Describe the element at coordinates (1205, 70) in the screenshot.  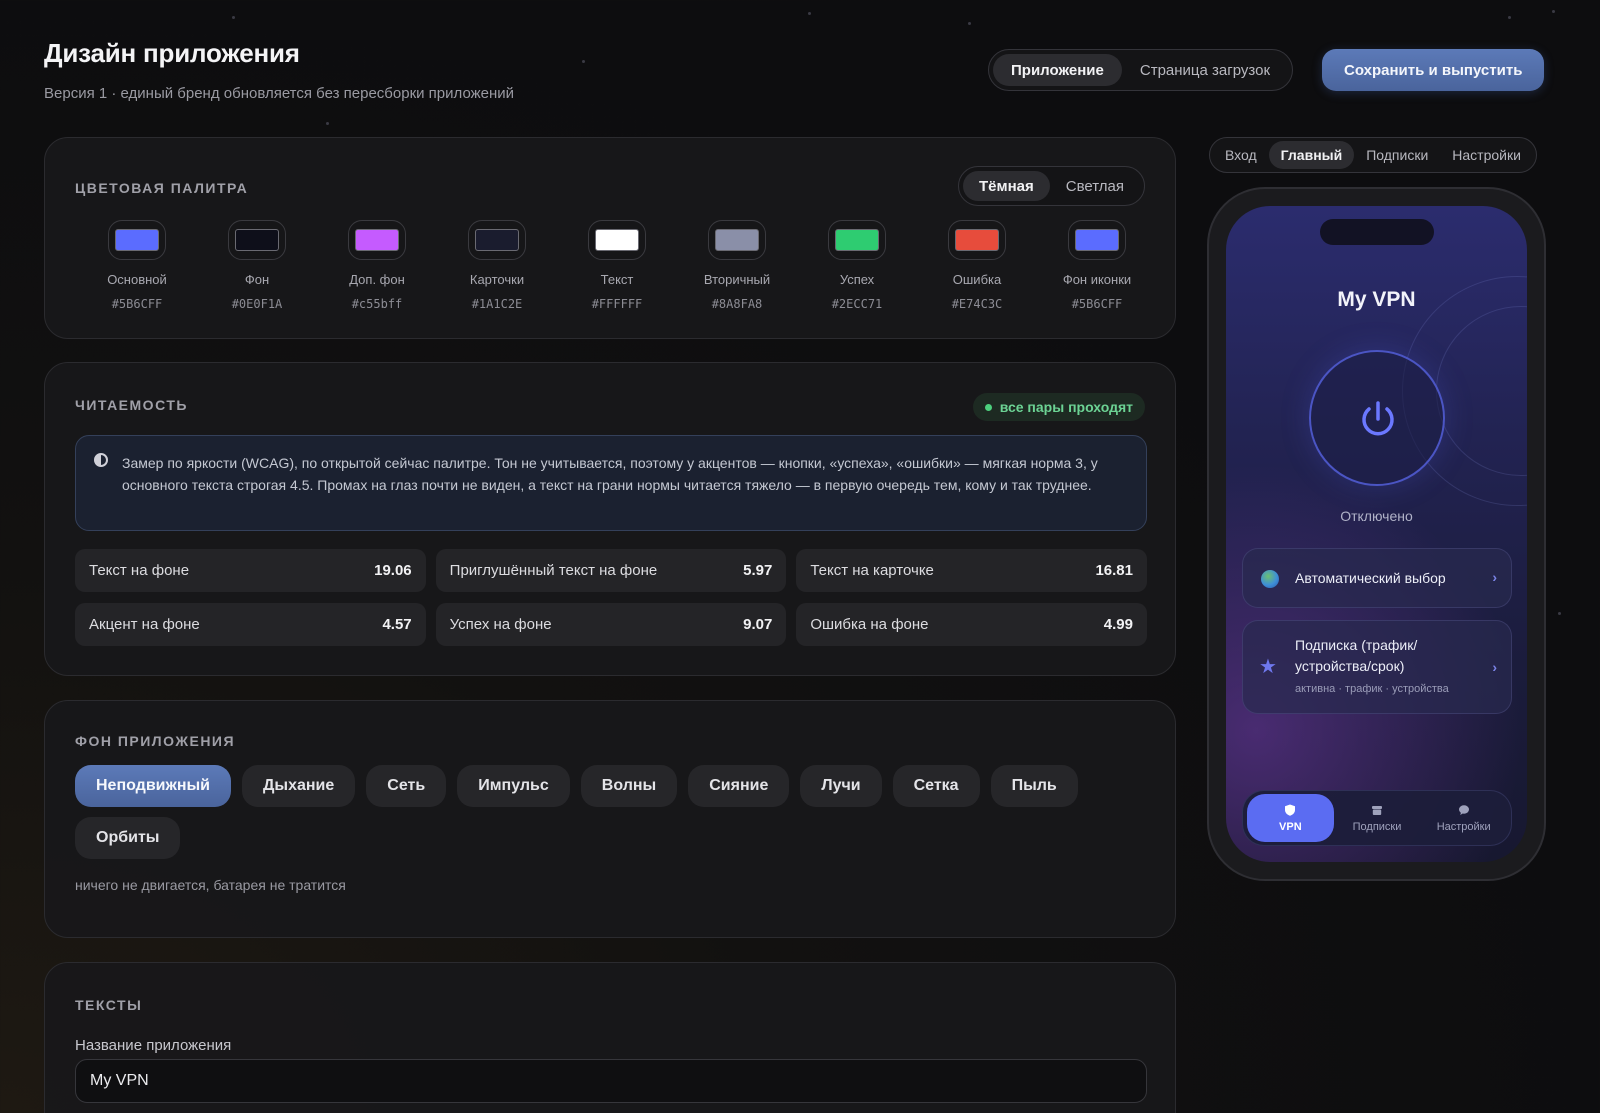
I see `tab-downloads-page: Страница загрузок` at that location.